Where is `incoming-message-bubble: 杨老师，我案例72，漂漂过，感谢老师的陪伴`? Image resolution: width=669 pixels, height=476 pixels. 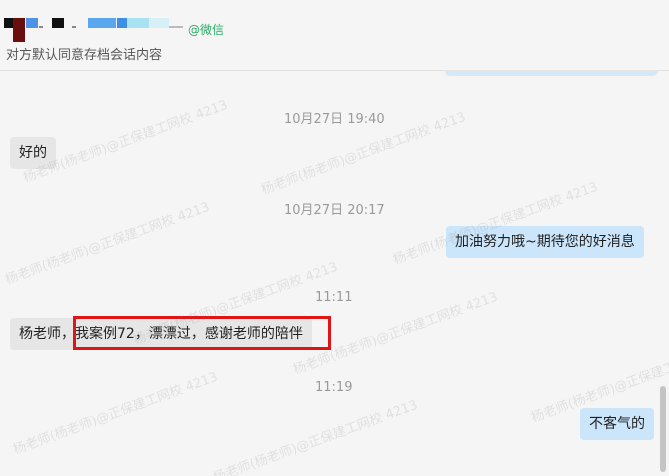 incoming-message-bubble: 杨老师，我案例72，漂漂过，感谢老师的陪伴 is located at coordinates (161, 334).